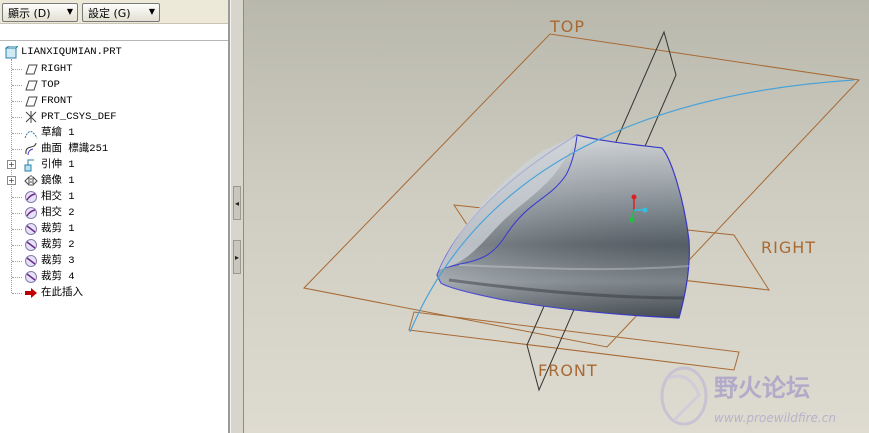 The width and height of the screenshot is (869, 433). What do you see at coordinates (11, 52) in the screenshot?
I see `part-icon` at bounding box center [11, 52].